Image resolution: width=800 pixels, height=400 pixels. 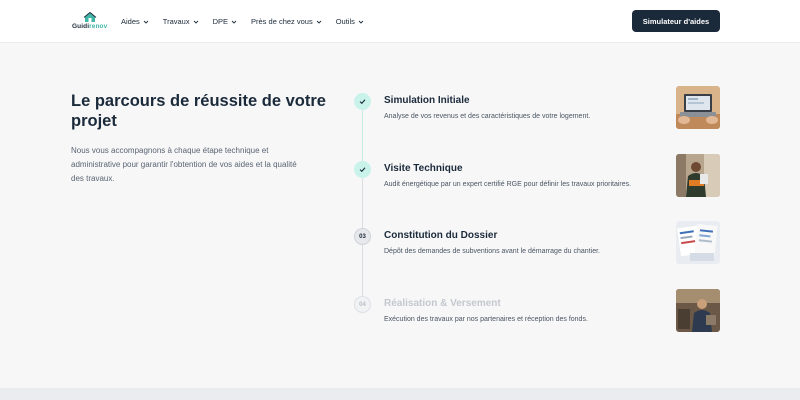 What do you see at coordinates (676, 21) in the screenshot?
I see `simulator-button: Simulateur d'aides` at bounding box center [676, 21].